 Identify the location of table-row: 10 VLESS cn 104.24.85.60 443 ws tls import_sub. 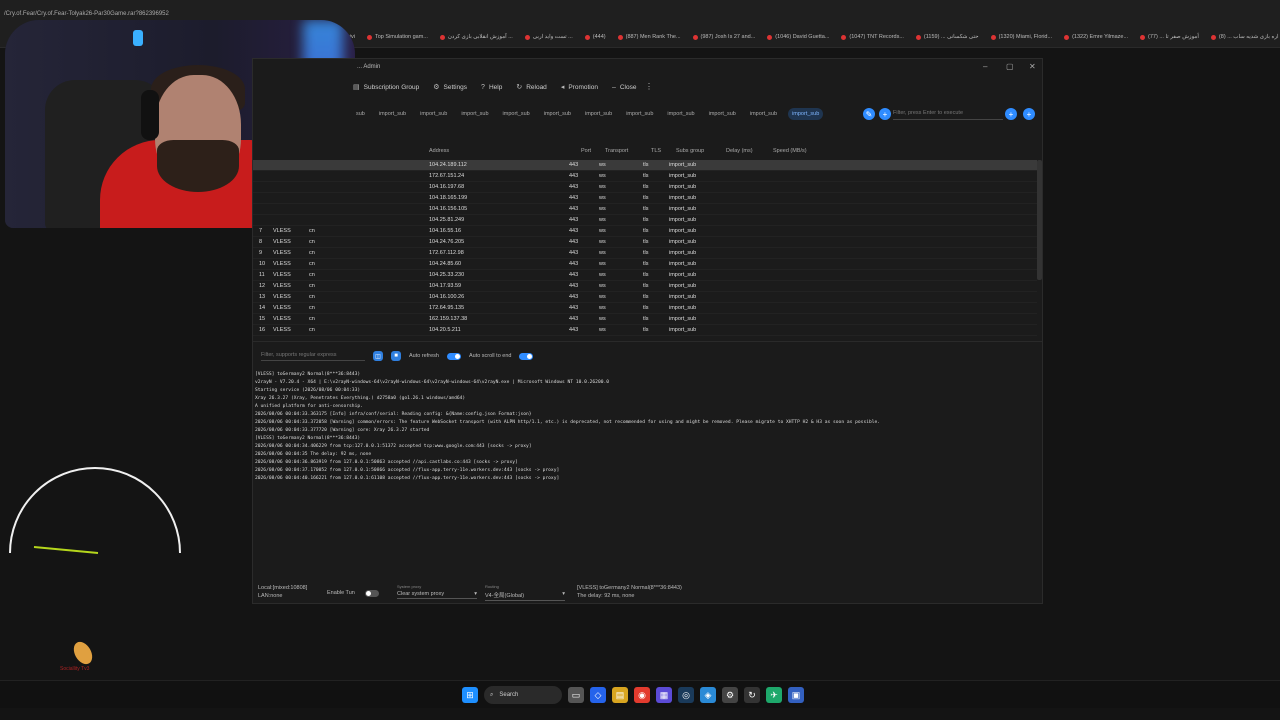
(645, 264).